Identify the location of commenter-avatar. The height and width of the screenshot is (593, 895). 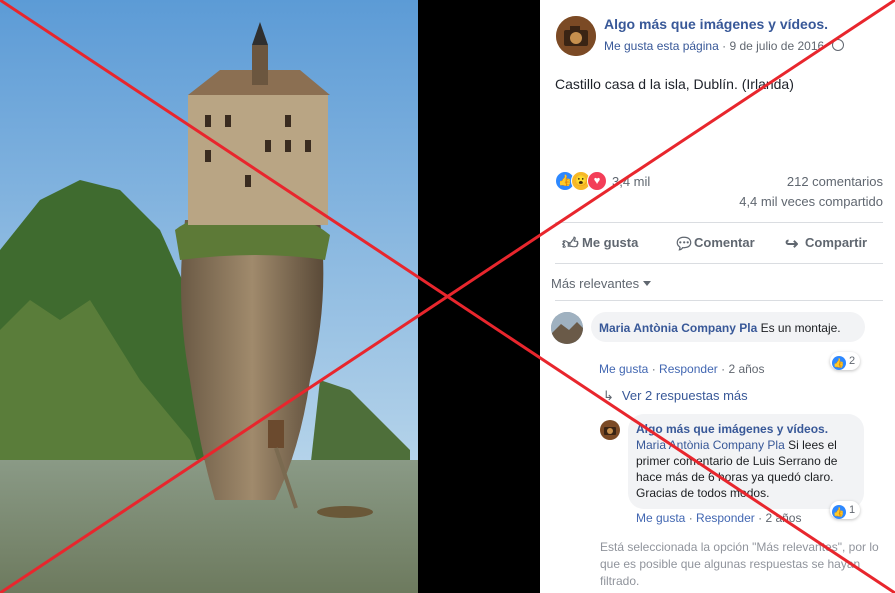
(567, 328).